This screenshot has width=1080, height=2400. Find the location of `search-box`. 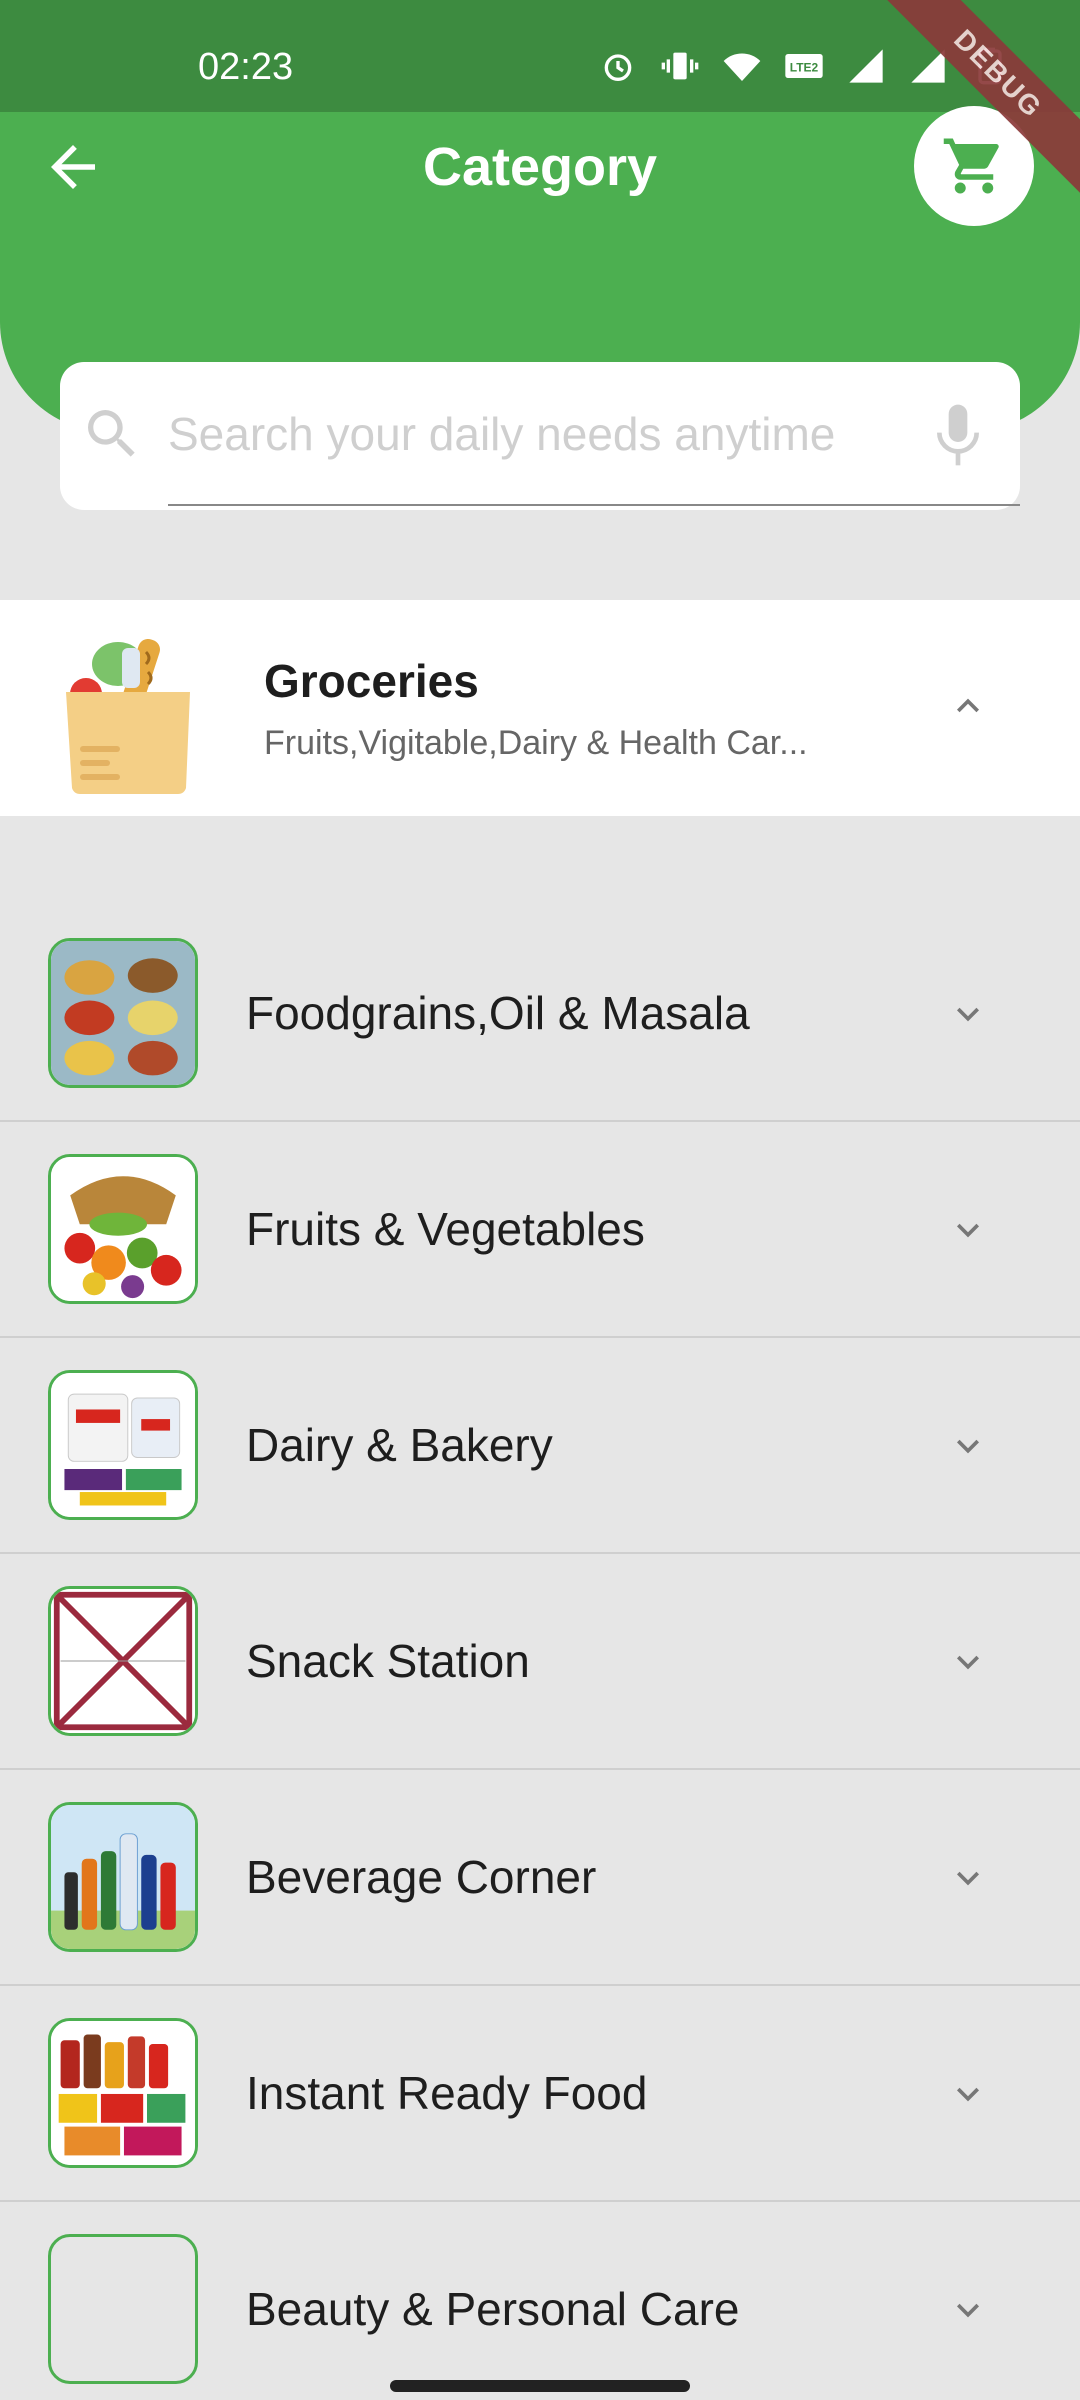

search-box is located at coordinates (540, 436).